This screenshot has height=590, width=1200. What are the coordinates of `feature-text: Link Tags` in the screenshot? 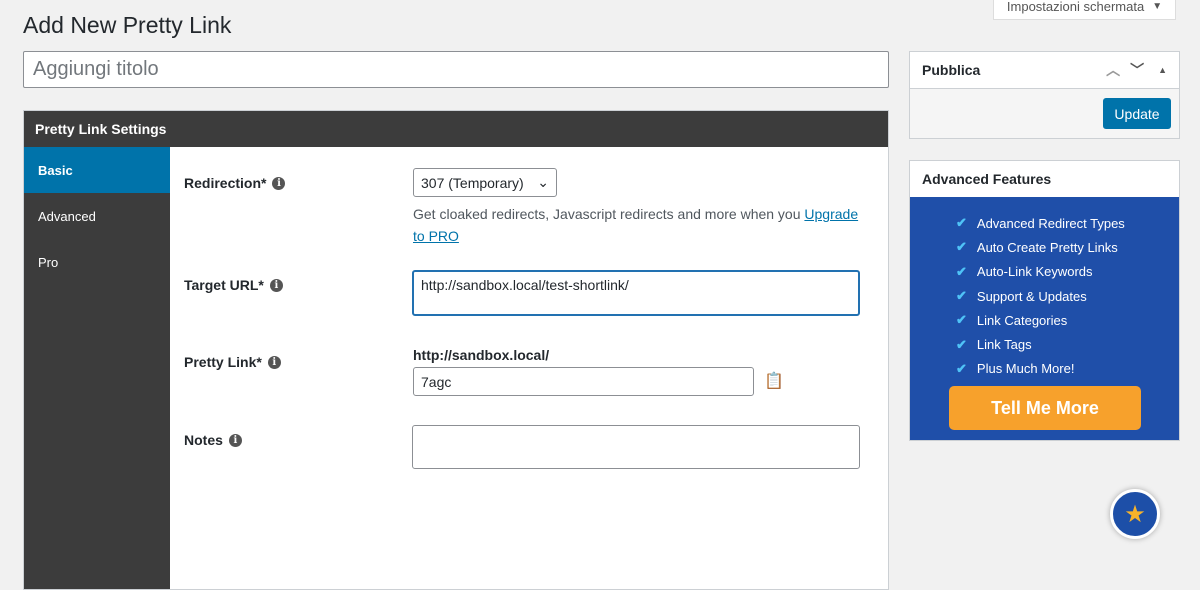 It's located at (1004, 345).